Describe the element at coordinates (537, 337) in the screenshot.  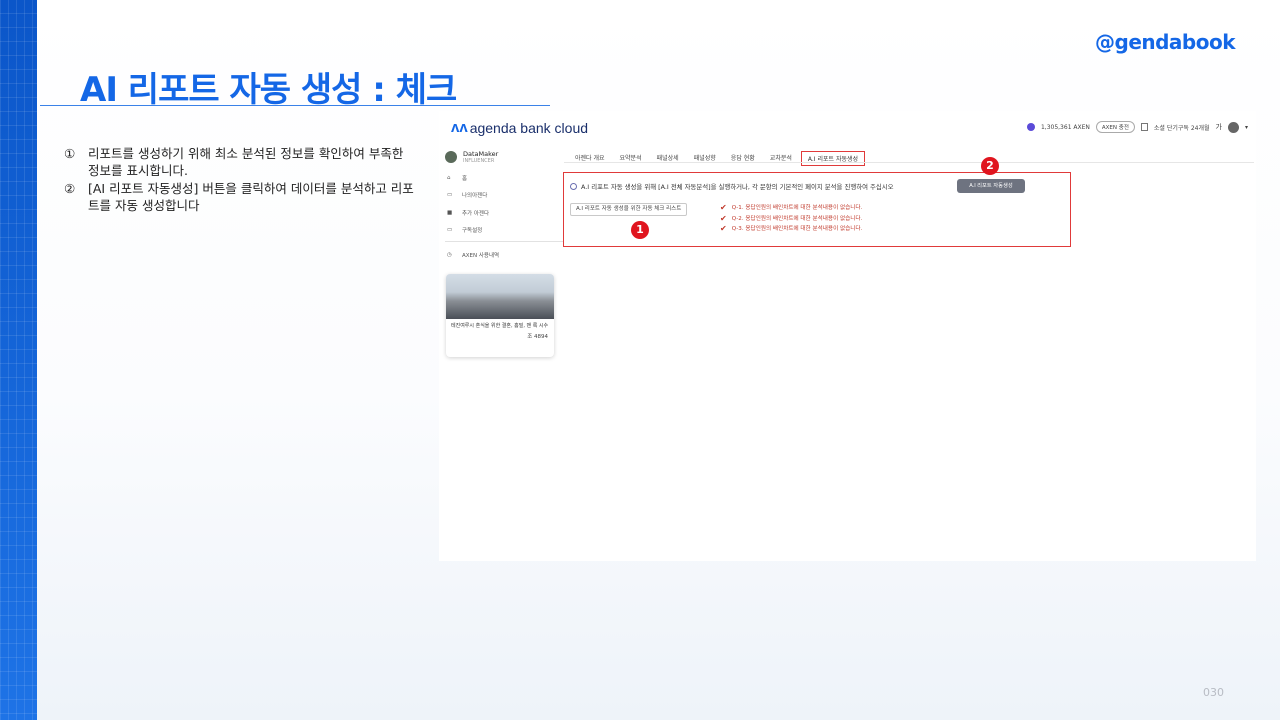
I see `card-count: 조 4894` at that location.